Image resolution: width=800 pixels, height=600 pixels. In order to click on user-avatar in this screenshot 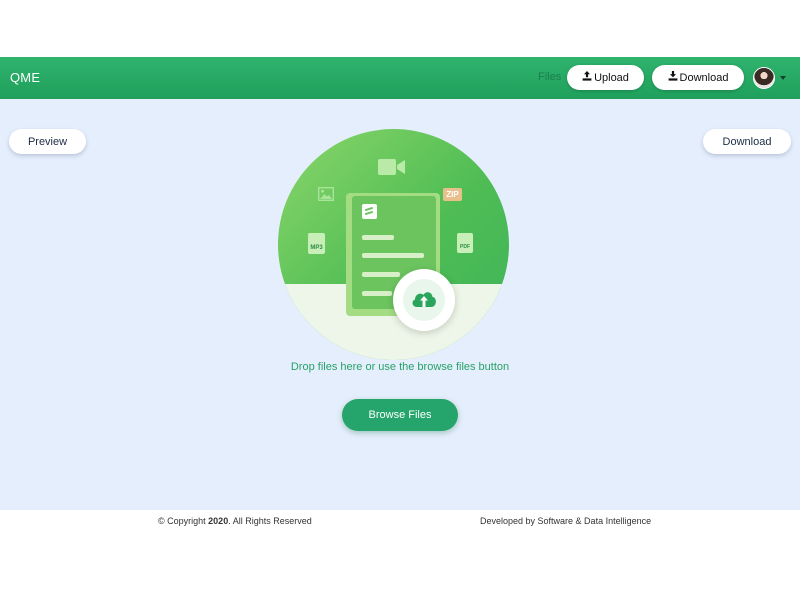, I will do `click(764, 78)`.